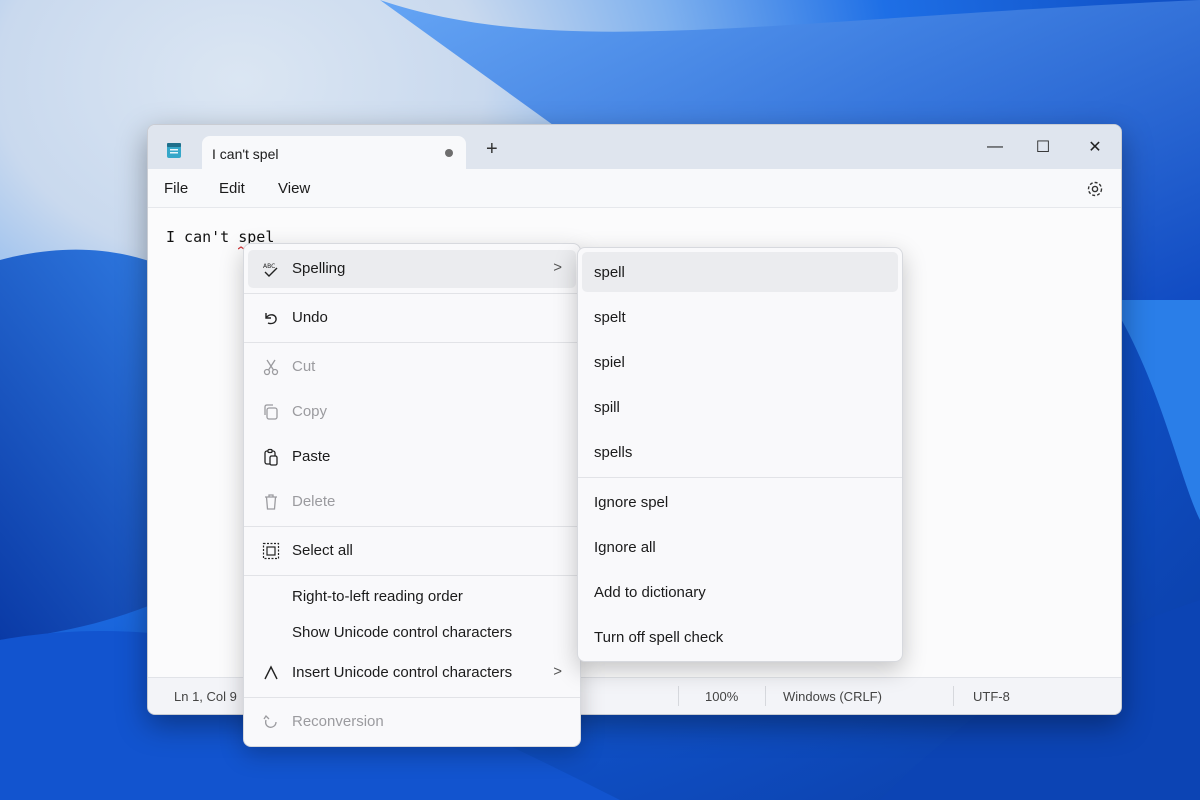 The height and width of the screenshot is (800, 1200). Describe the element at coordinates (740, 362) in the screenshot. I see `suggestion-item: spiel` at that location.